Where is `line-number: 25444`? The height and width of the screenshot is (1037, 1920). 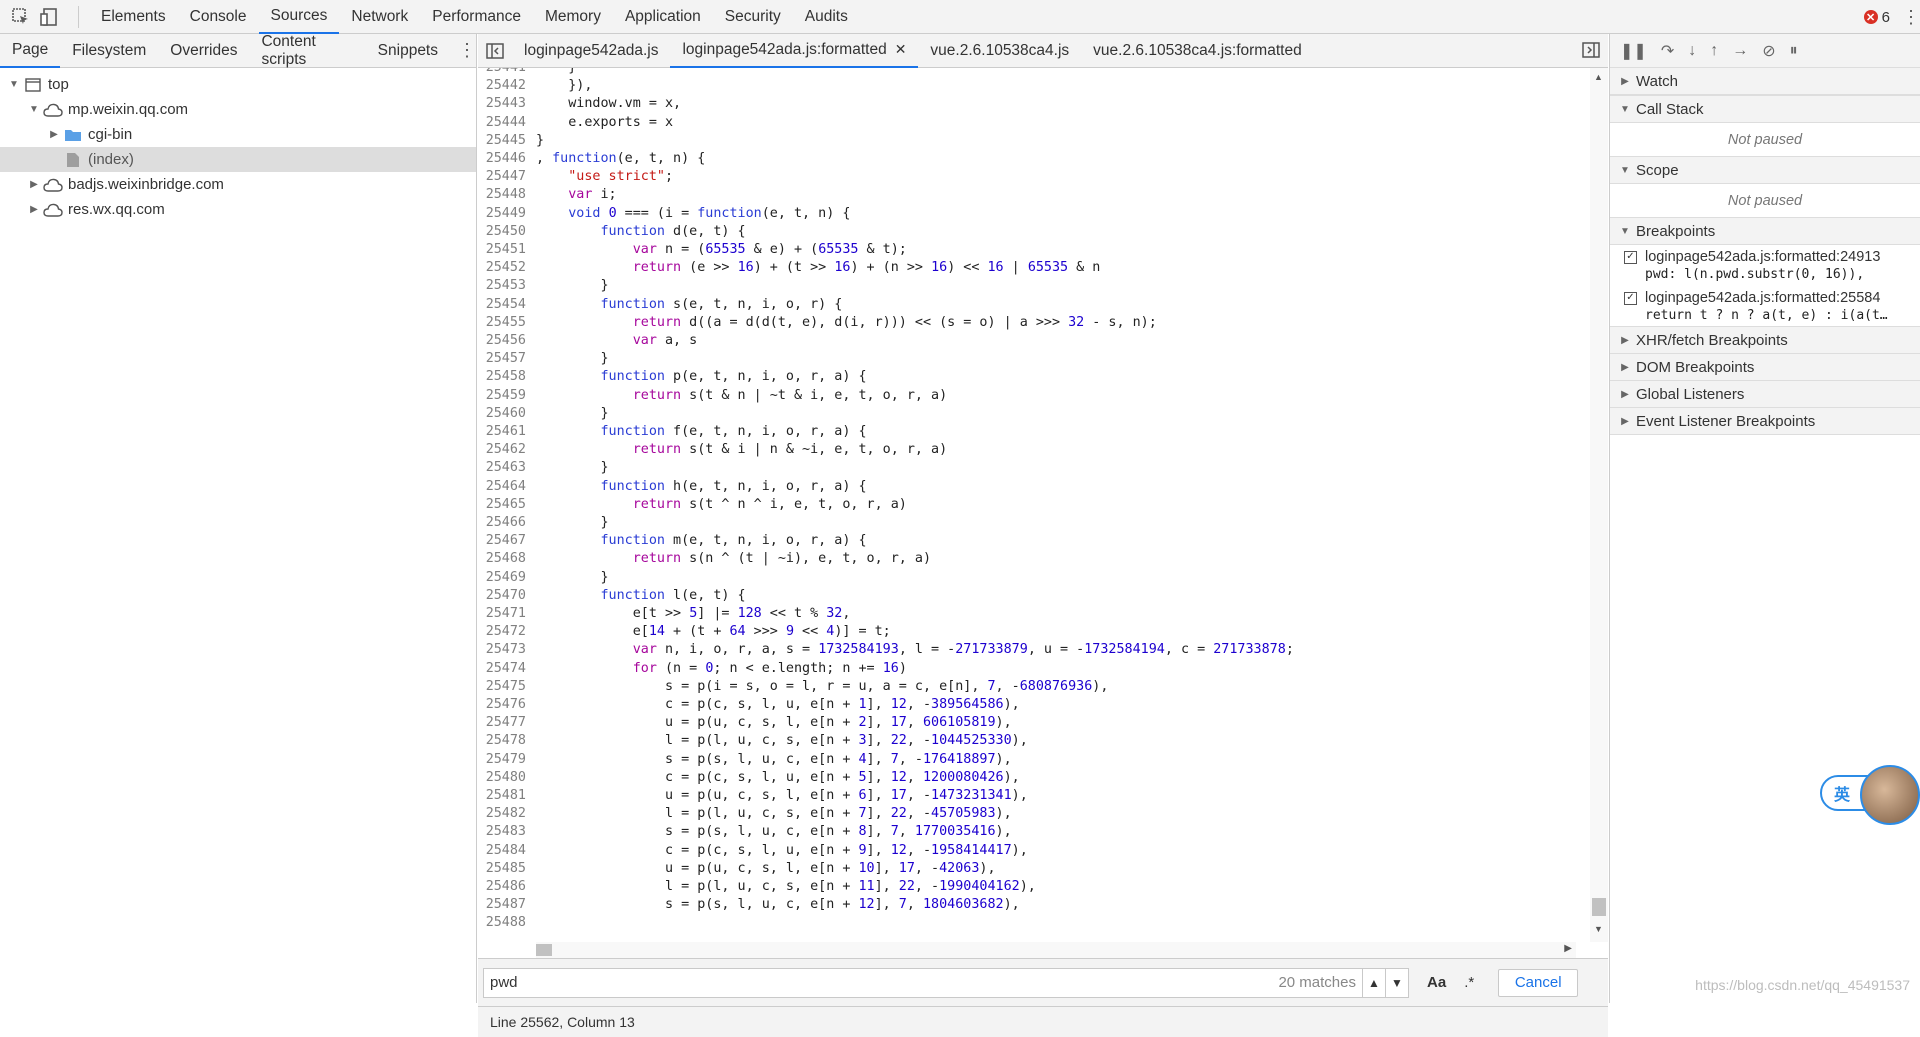 line-number: 25444 is located at coordinates (504, 122).